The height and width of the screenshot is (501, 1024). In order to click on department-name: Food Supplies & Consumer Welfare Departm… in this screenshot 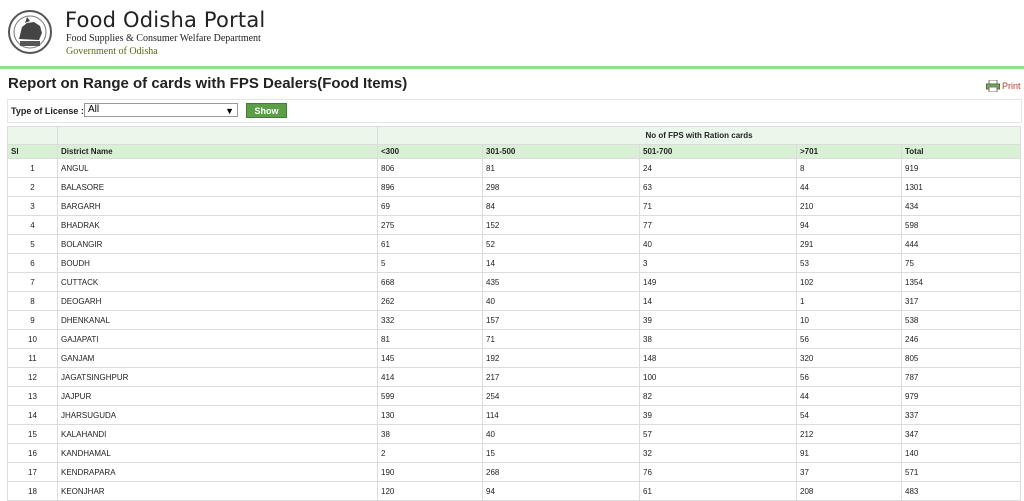, I will do `click(163, 38)`.